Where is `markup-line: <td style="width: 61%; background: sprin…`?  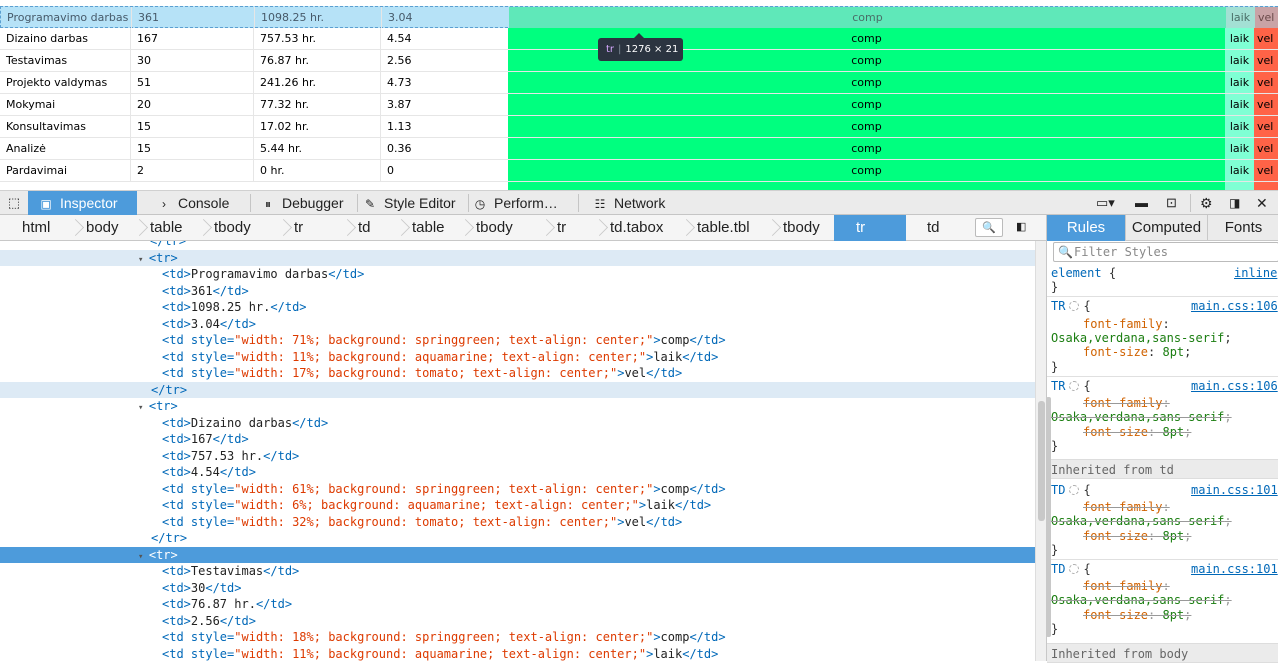
markup-line: <td style="width: 61%; background: sprin… is located at coordinates (517, 489).